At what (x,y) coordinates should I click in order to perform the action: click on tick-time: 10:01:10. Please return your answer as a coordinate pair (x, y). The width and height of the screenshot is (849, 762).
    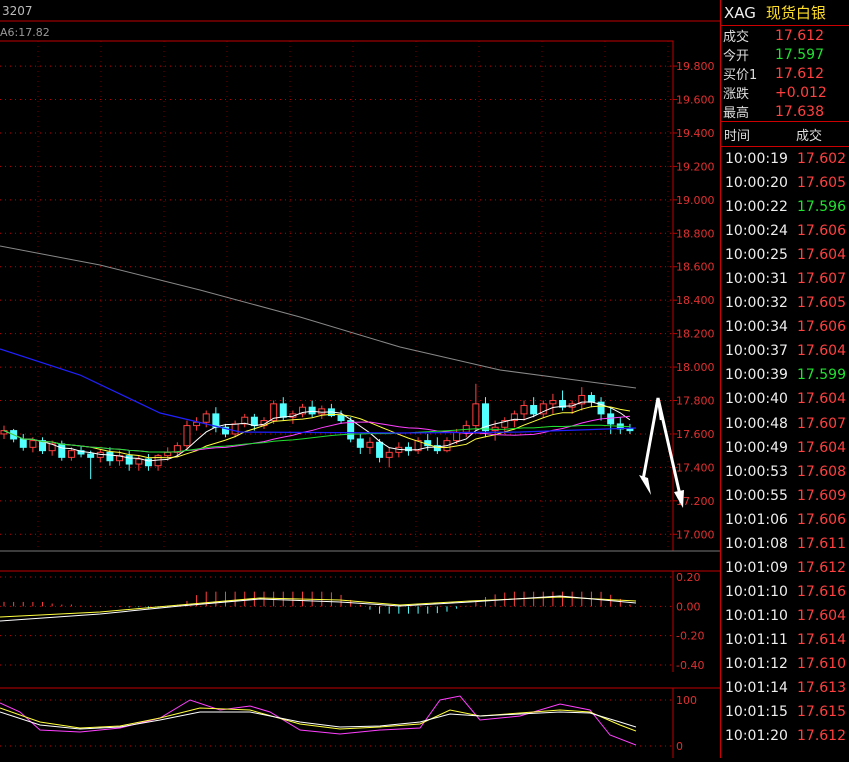
    Looking at the image, I should click on (756, 615).